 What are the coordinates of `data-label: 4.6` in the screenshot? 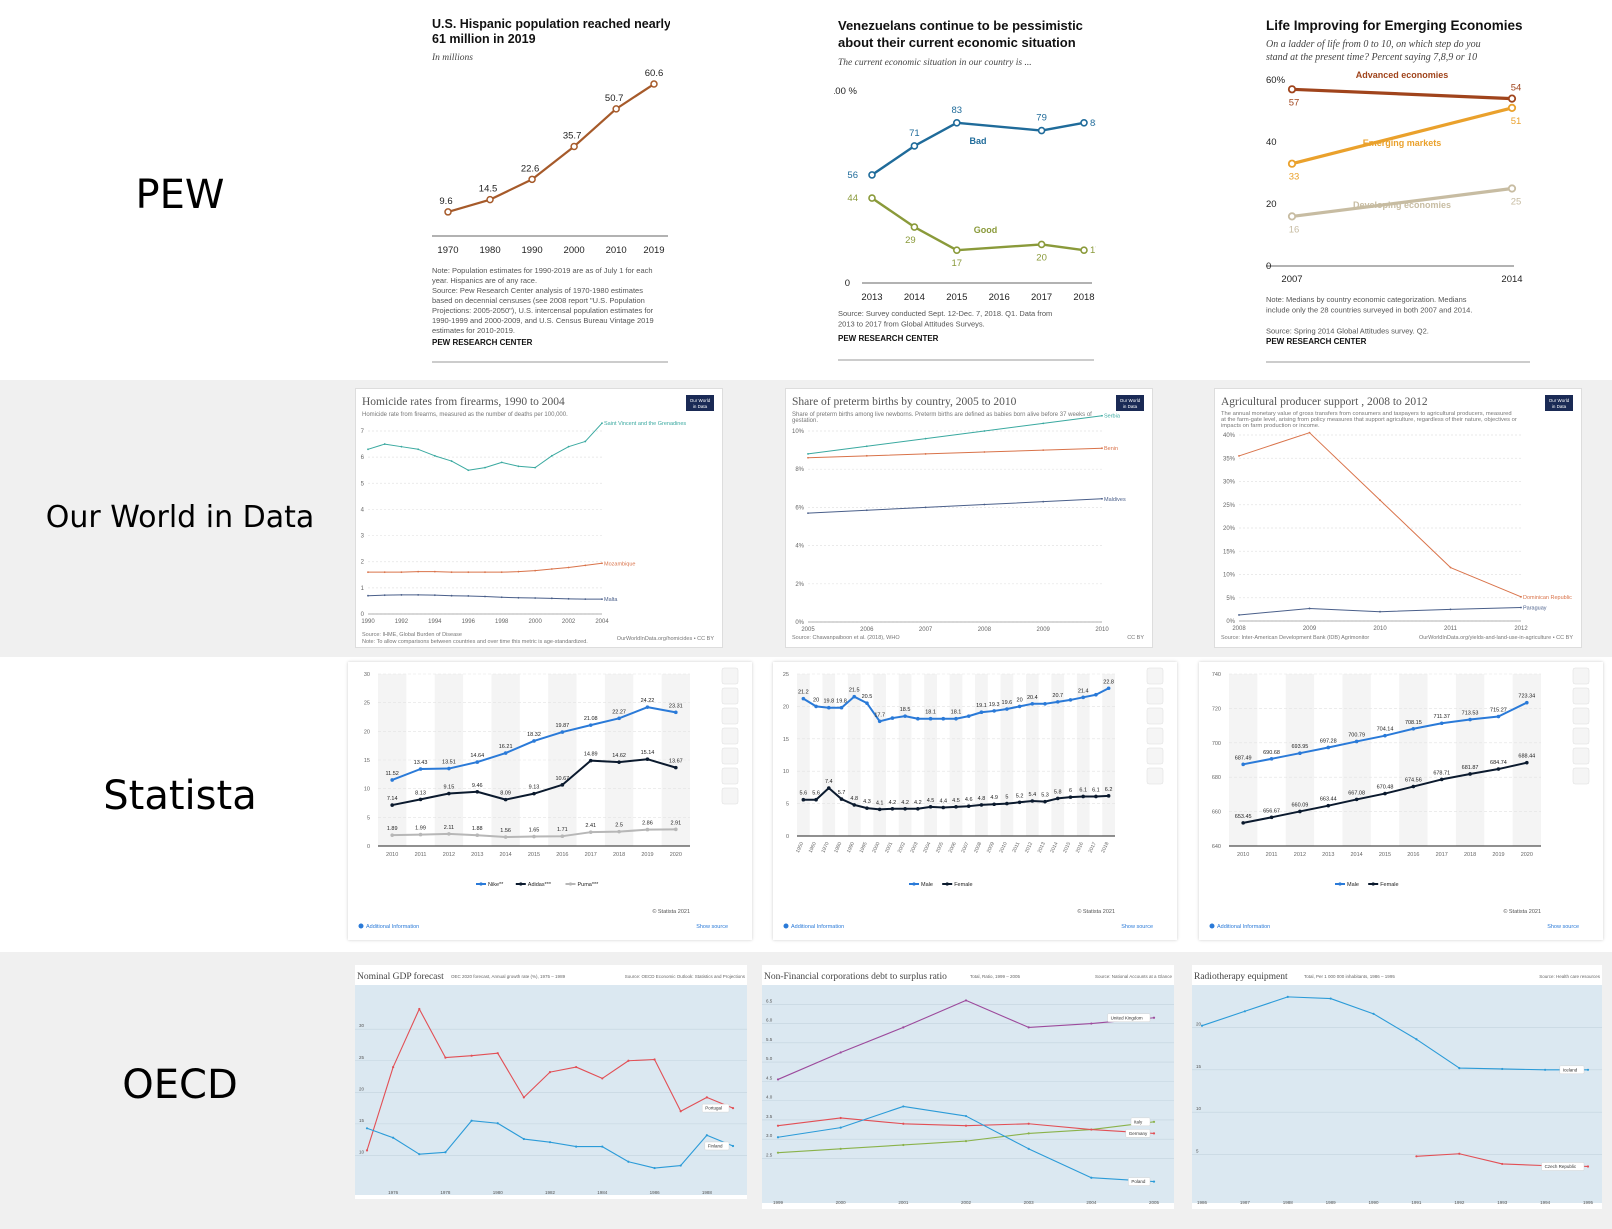 It's located at (969, 800).